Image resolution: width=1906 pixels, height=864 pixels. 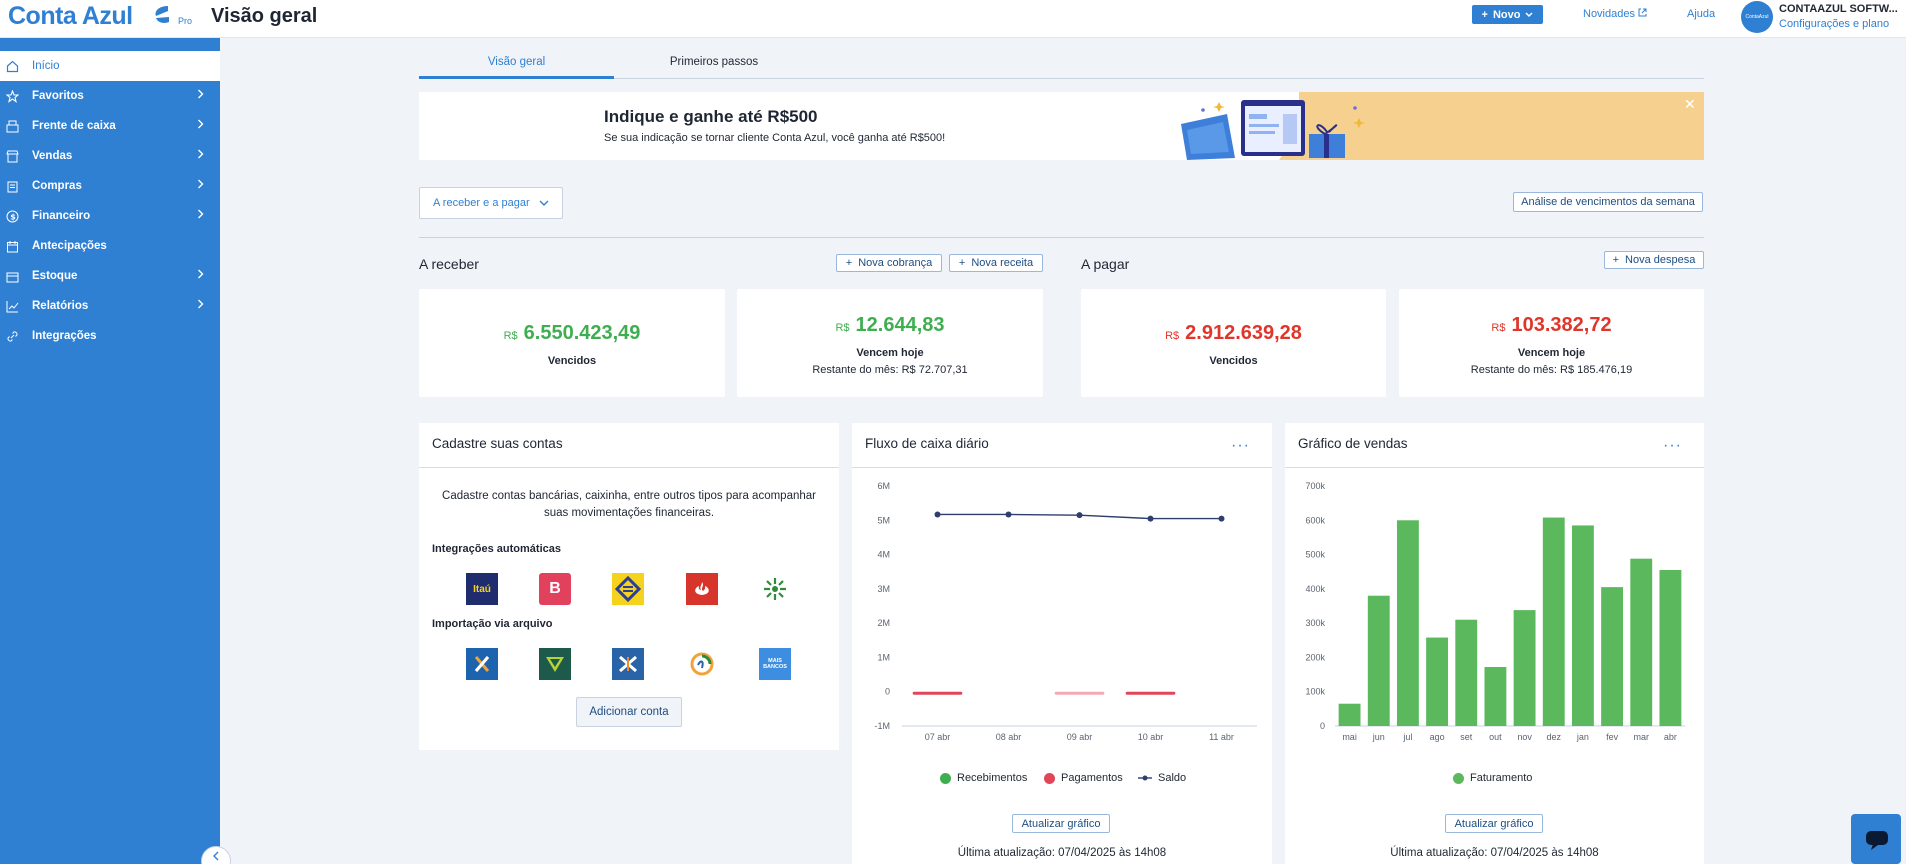 I want to click on bank-santander, so click(x=702, y=589).